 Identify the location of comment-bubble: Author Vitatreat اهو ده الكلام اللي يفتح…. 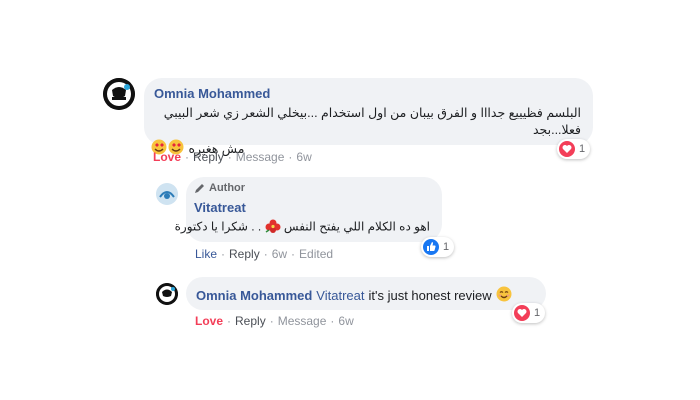
(308, 209).